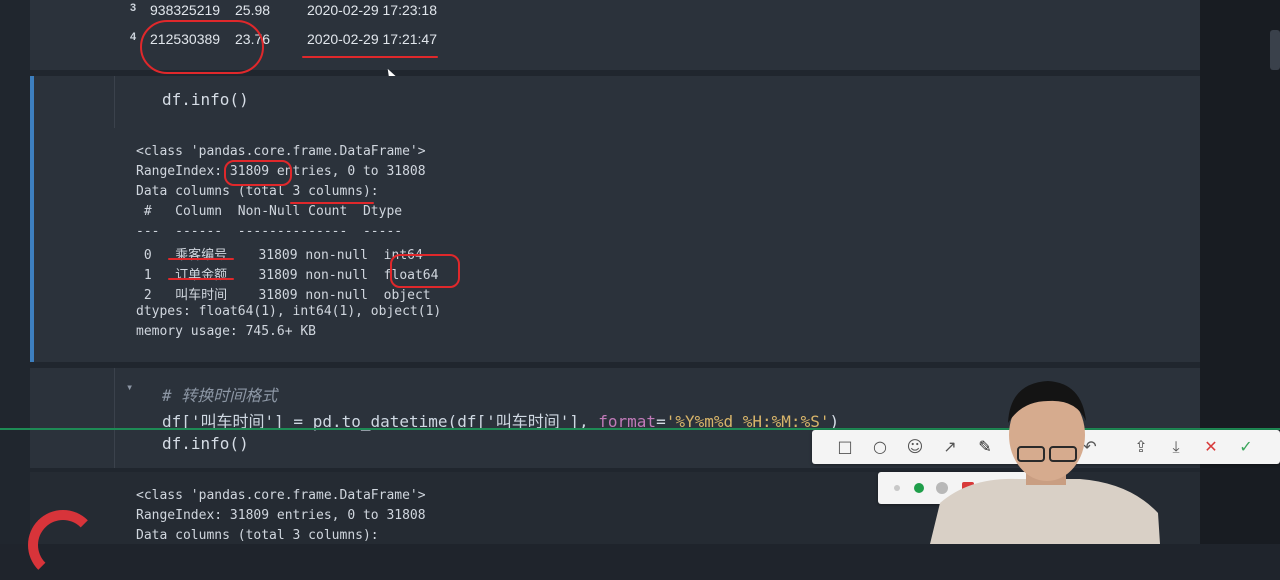  What do you see at coordinates (845, 447) in the screenshot?
I see `rectangle-icon: □` at bounding box center [845, 447].